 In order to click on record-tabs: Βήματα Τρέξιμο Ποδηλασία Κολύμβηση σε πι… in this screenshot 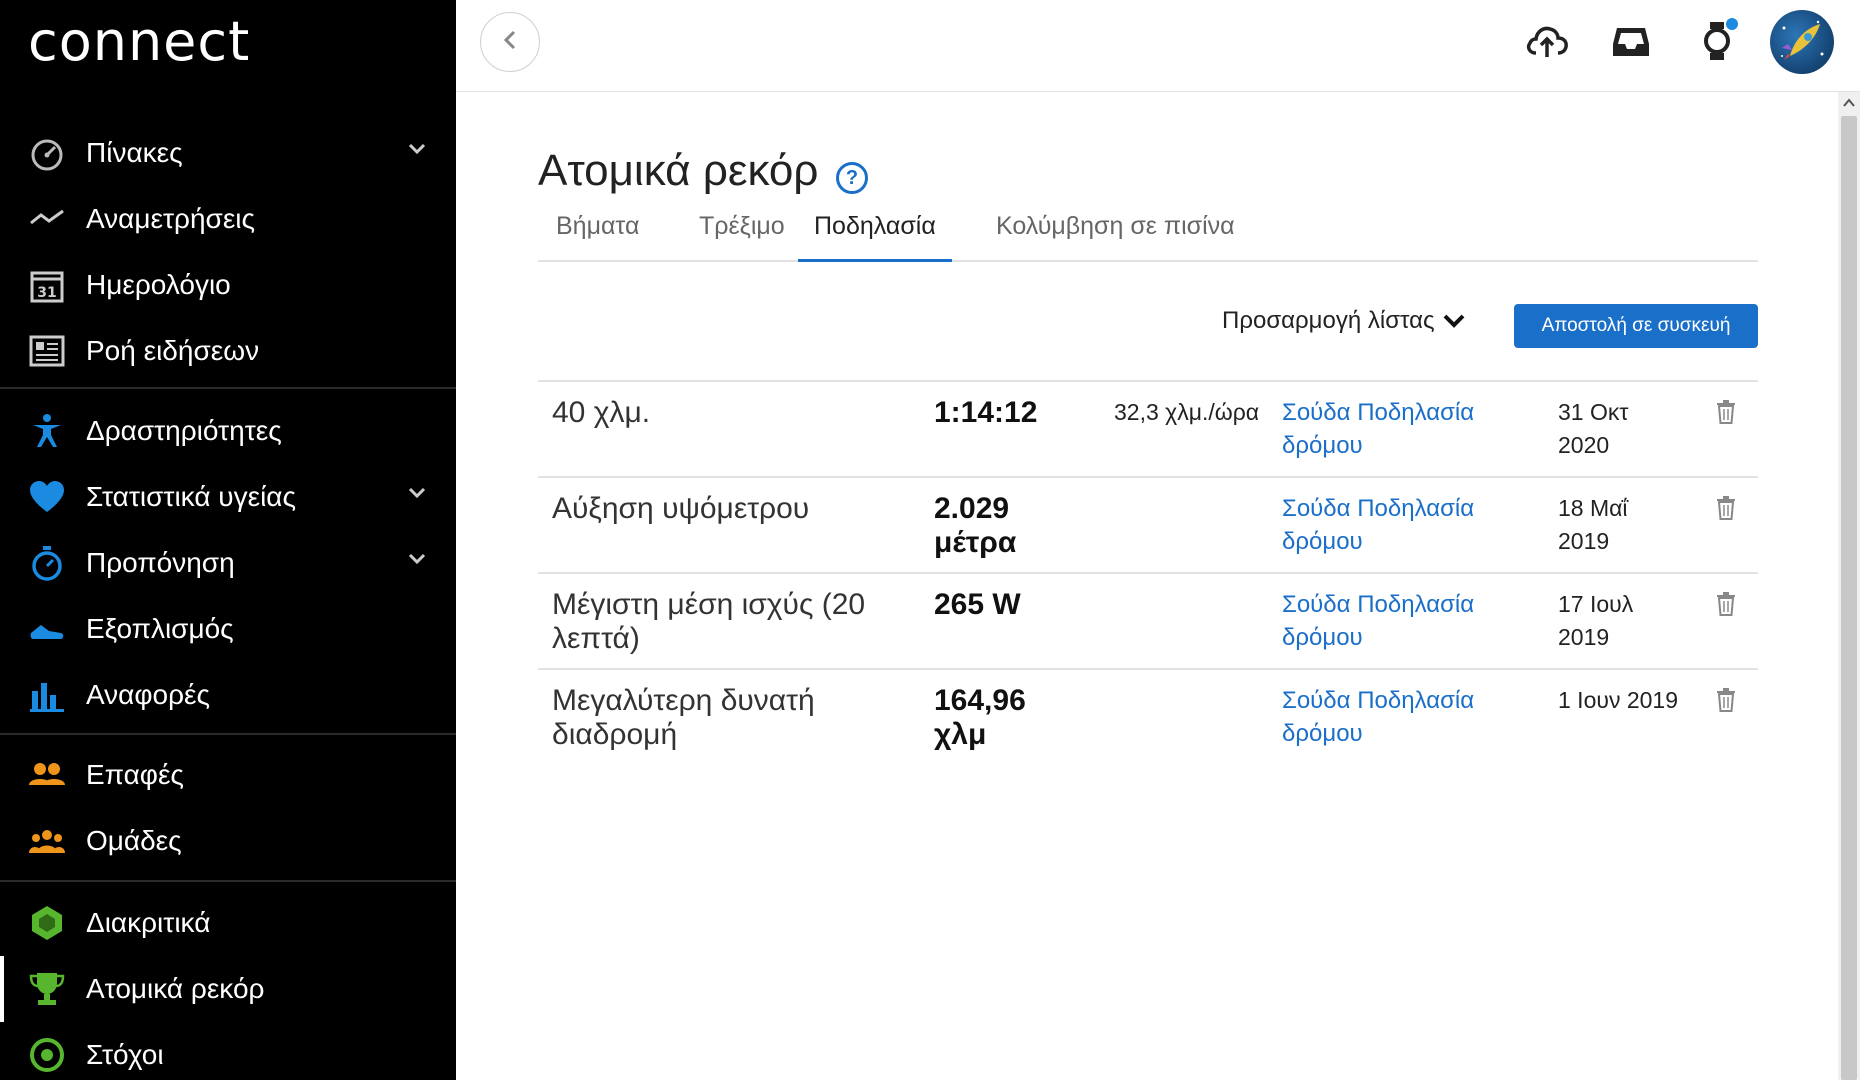, I will do `click(1148, 233)`.